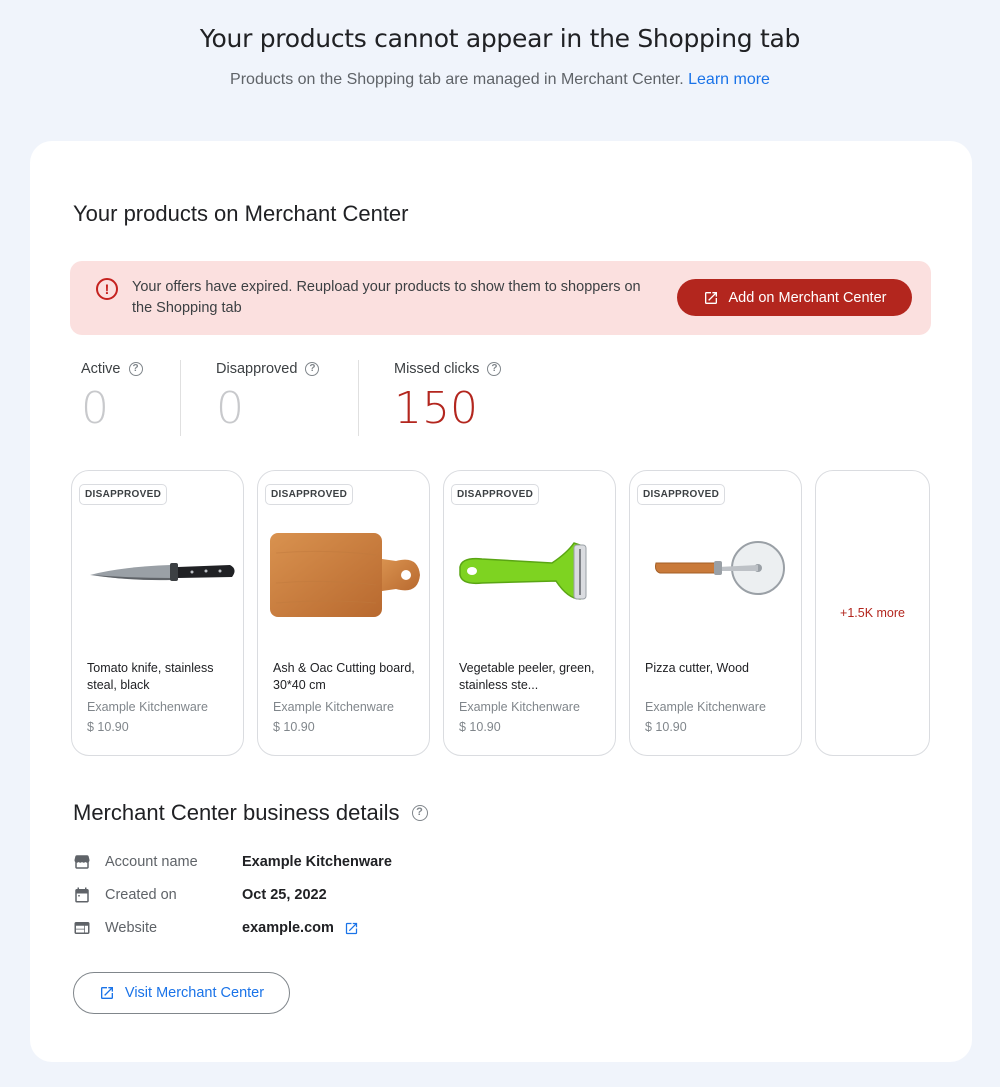 The image size is (1000, 1087). What do you see at coordinates (284, 895) in the screenshot?
I see `detail-value: Oct 25, 2022` at bounding box center [284, 895].